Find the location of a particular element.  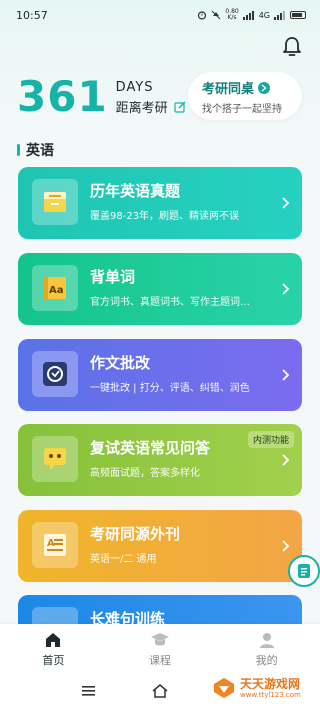

floating-notes-button is located at coordinates (304, 571).